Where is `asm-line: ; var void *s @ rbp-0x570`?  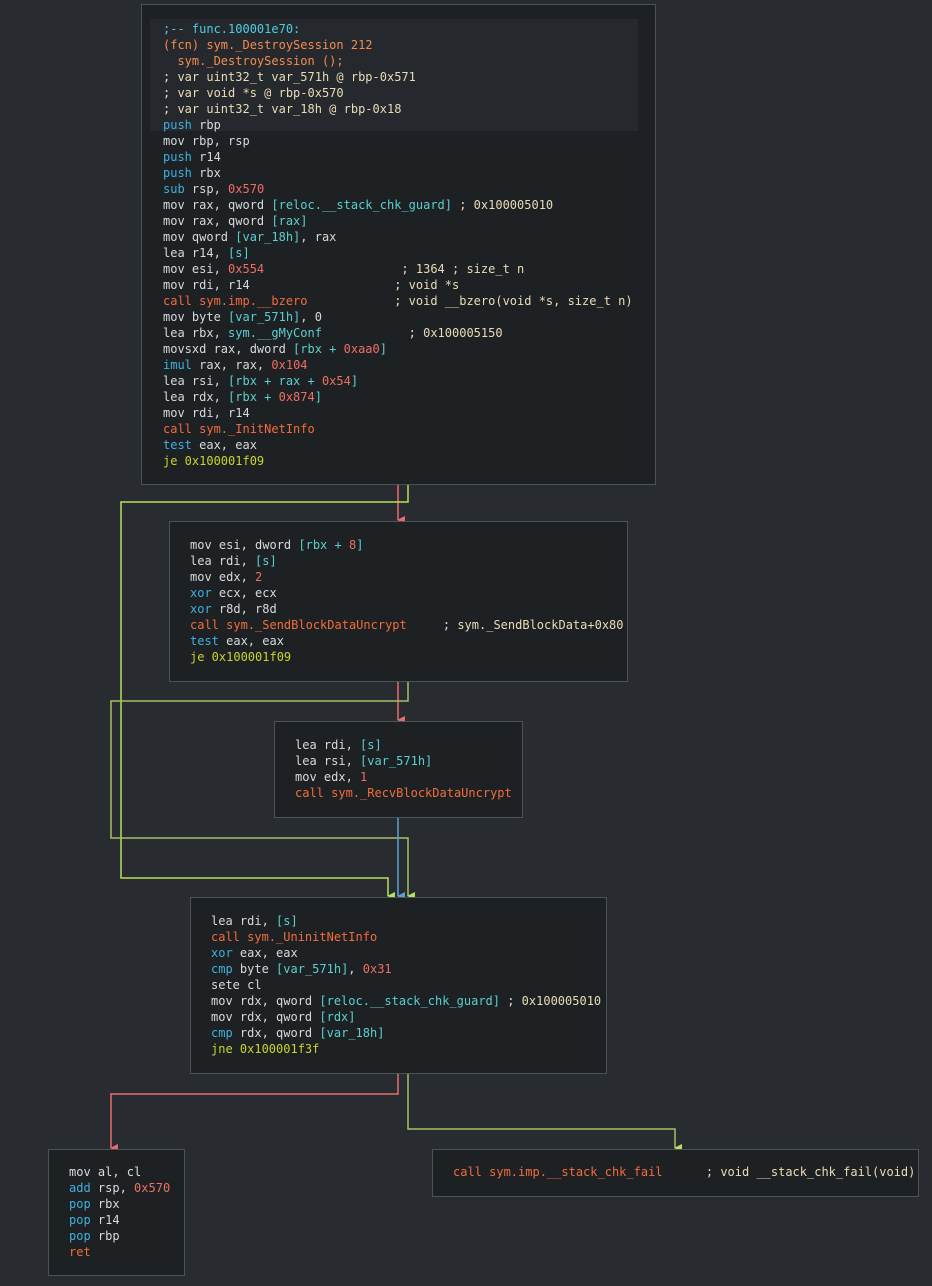
asm-line: ; var void *s @ rbp-0x570 is located at coordinates (253, 93).